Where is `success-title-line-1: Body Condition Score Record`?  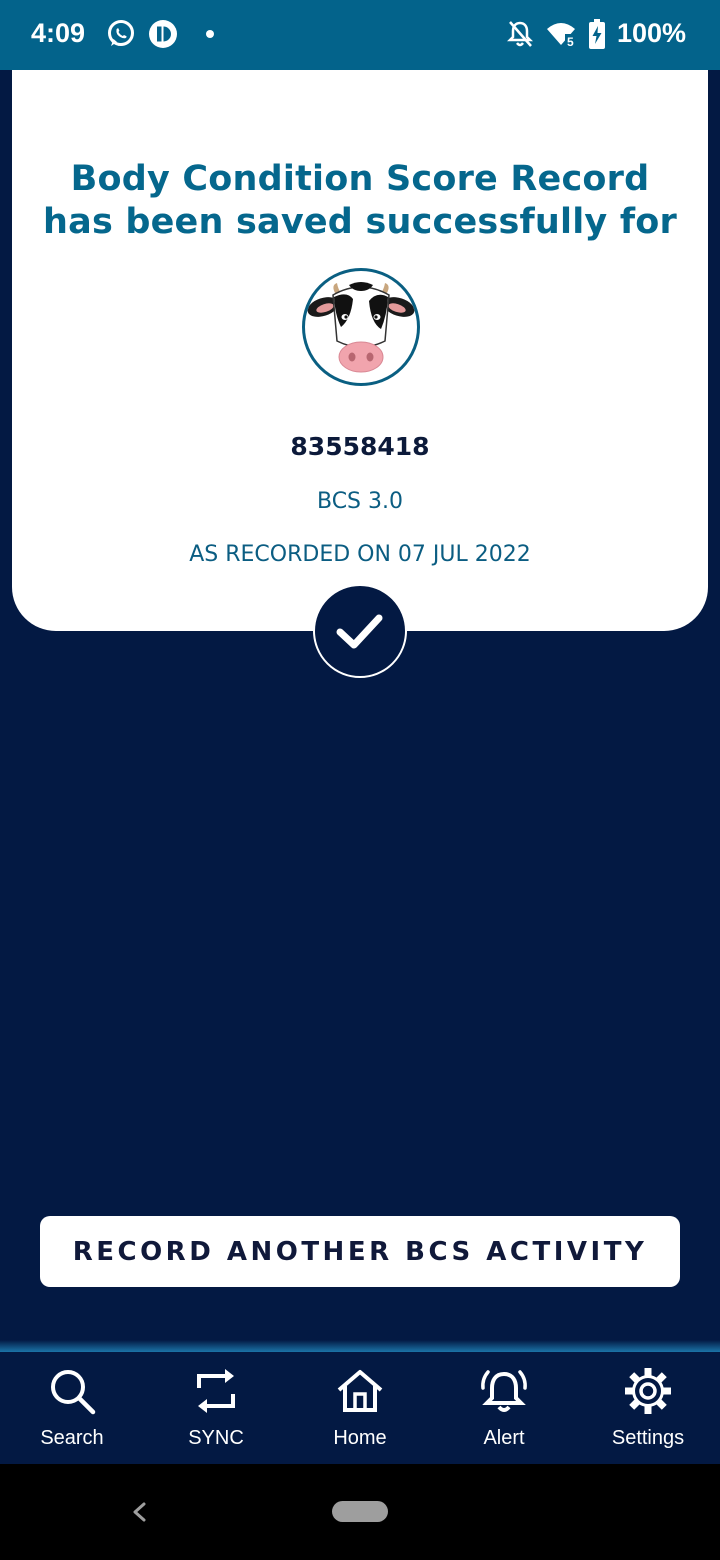
success-title-line-1: Body Condition Score Record is located at coordinates (360, 179).